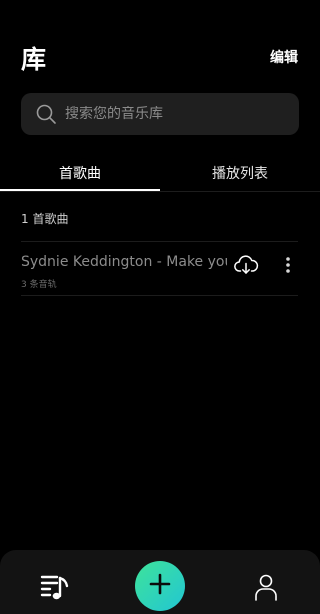 The width and height of the screenshot is (320, 614). I want to click on divider, so click(159, 295).